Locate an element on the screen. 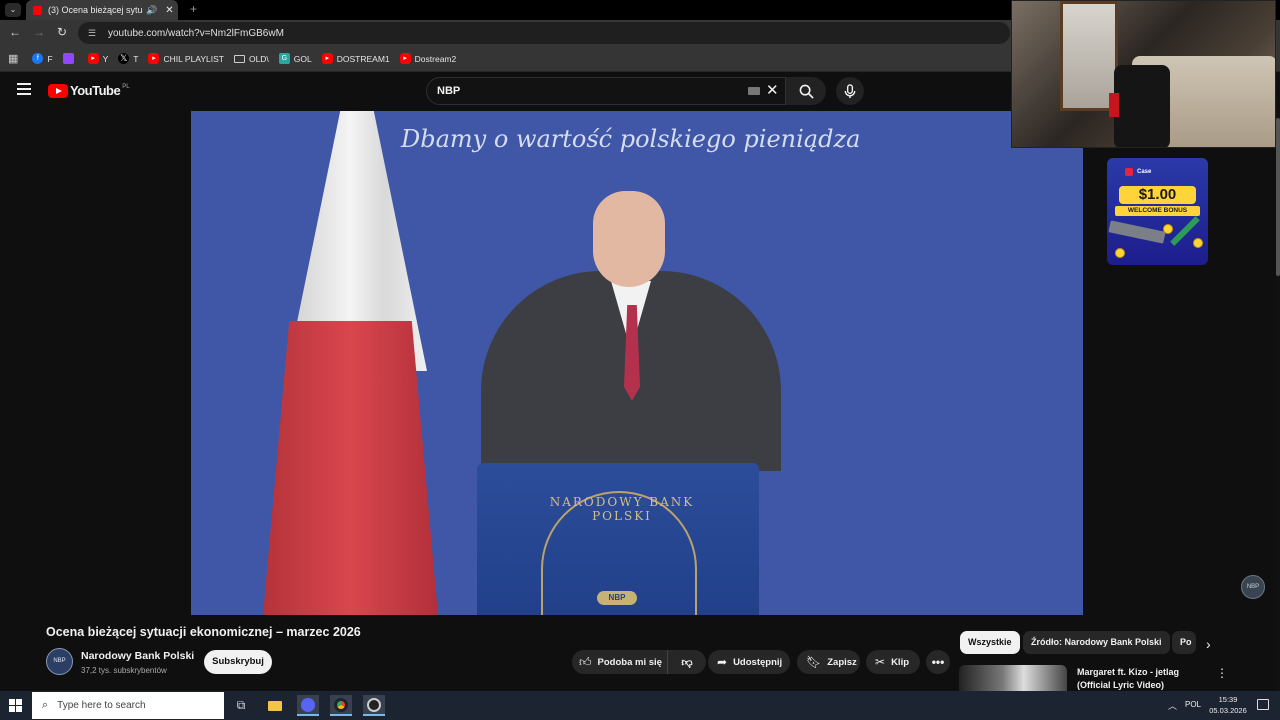 Image resolution: width=1280 pixels, height=720 pixels. x-icon: 𝕏 is located at coordinates (124, 58).